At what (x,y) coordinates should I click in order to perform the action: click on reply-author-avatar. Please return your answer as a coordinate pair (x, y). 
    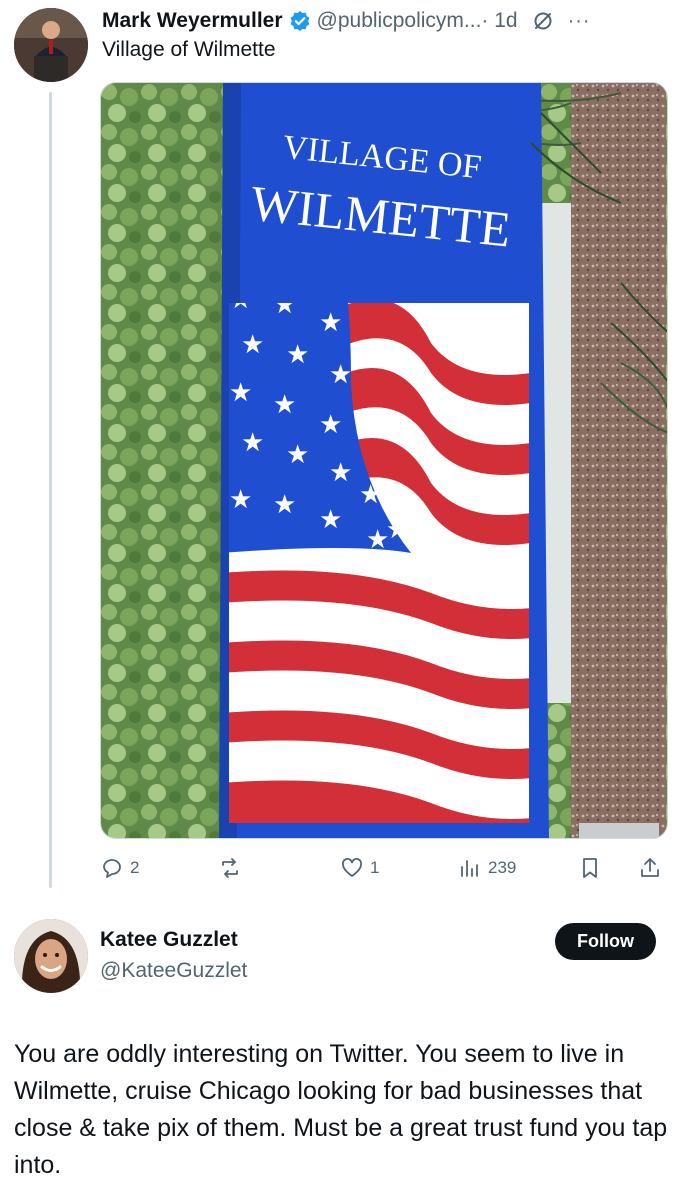
    Looking at the image, I should click on (51, 956).